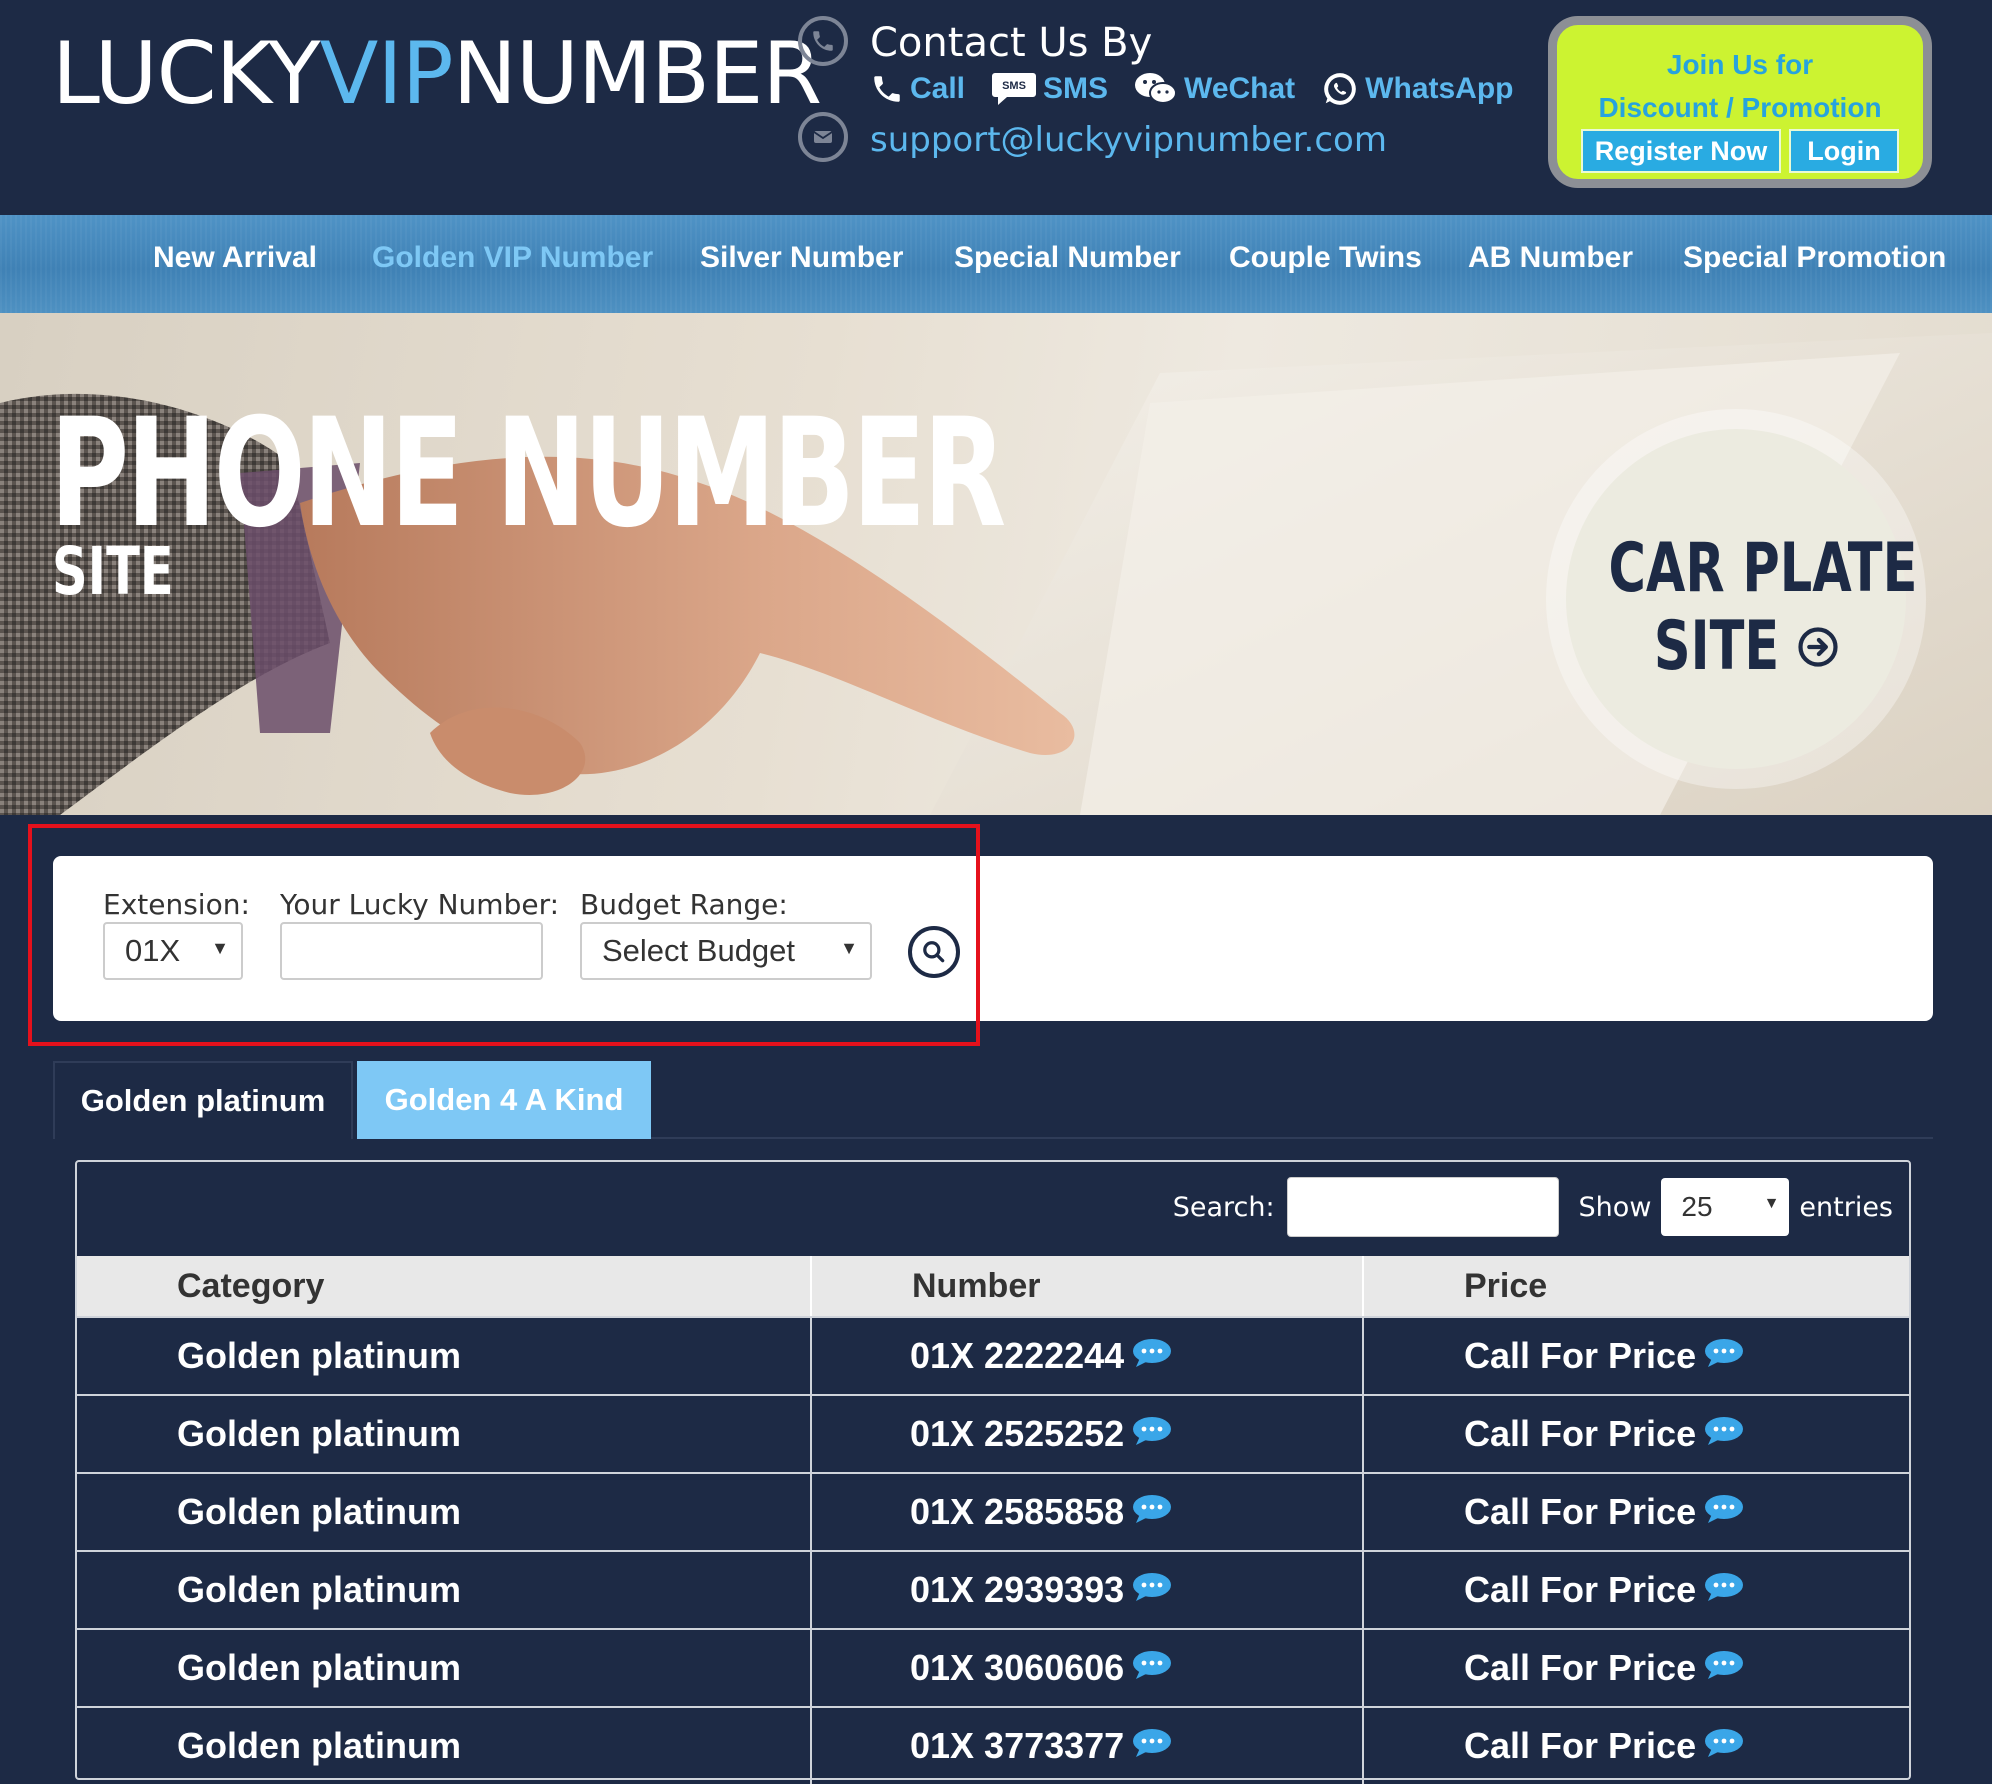 Image resolution: width=1992 pixels, height=1784 pixels. Describe the element at coordinates (1817, 646) in the screenshot. I see `arrow-circle-right-icon` at that location.